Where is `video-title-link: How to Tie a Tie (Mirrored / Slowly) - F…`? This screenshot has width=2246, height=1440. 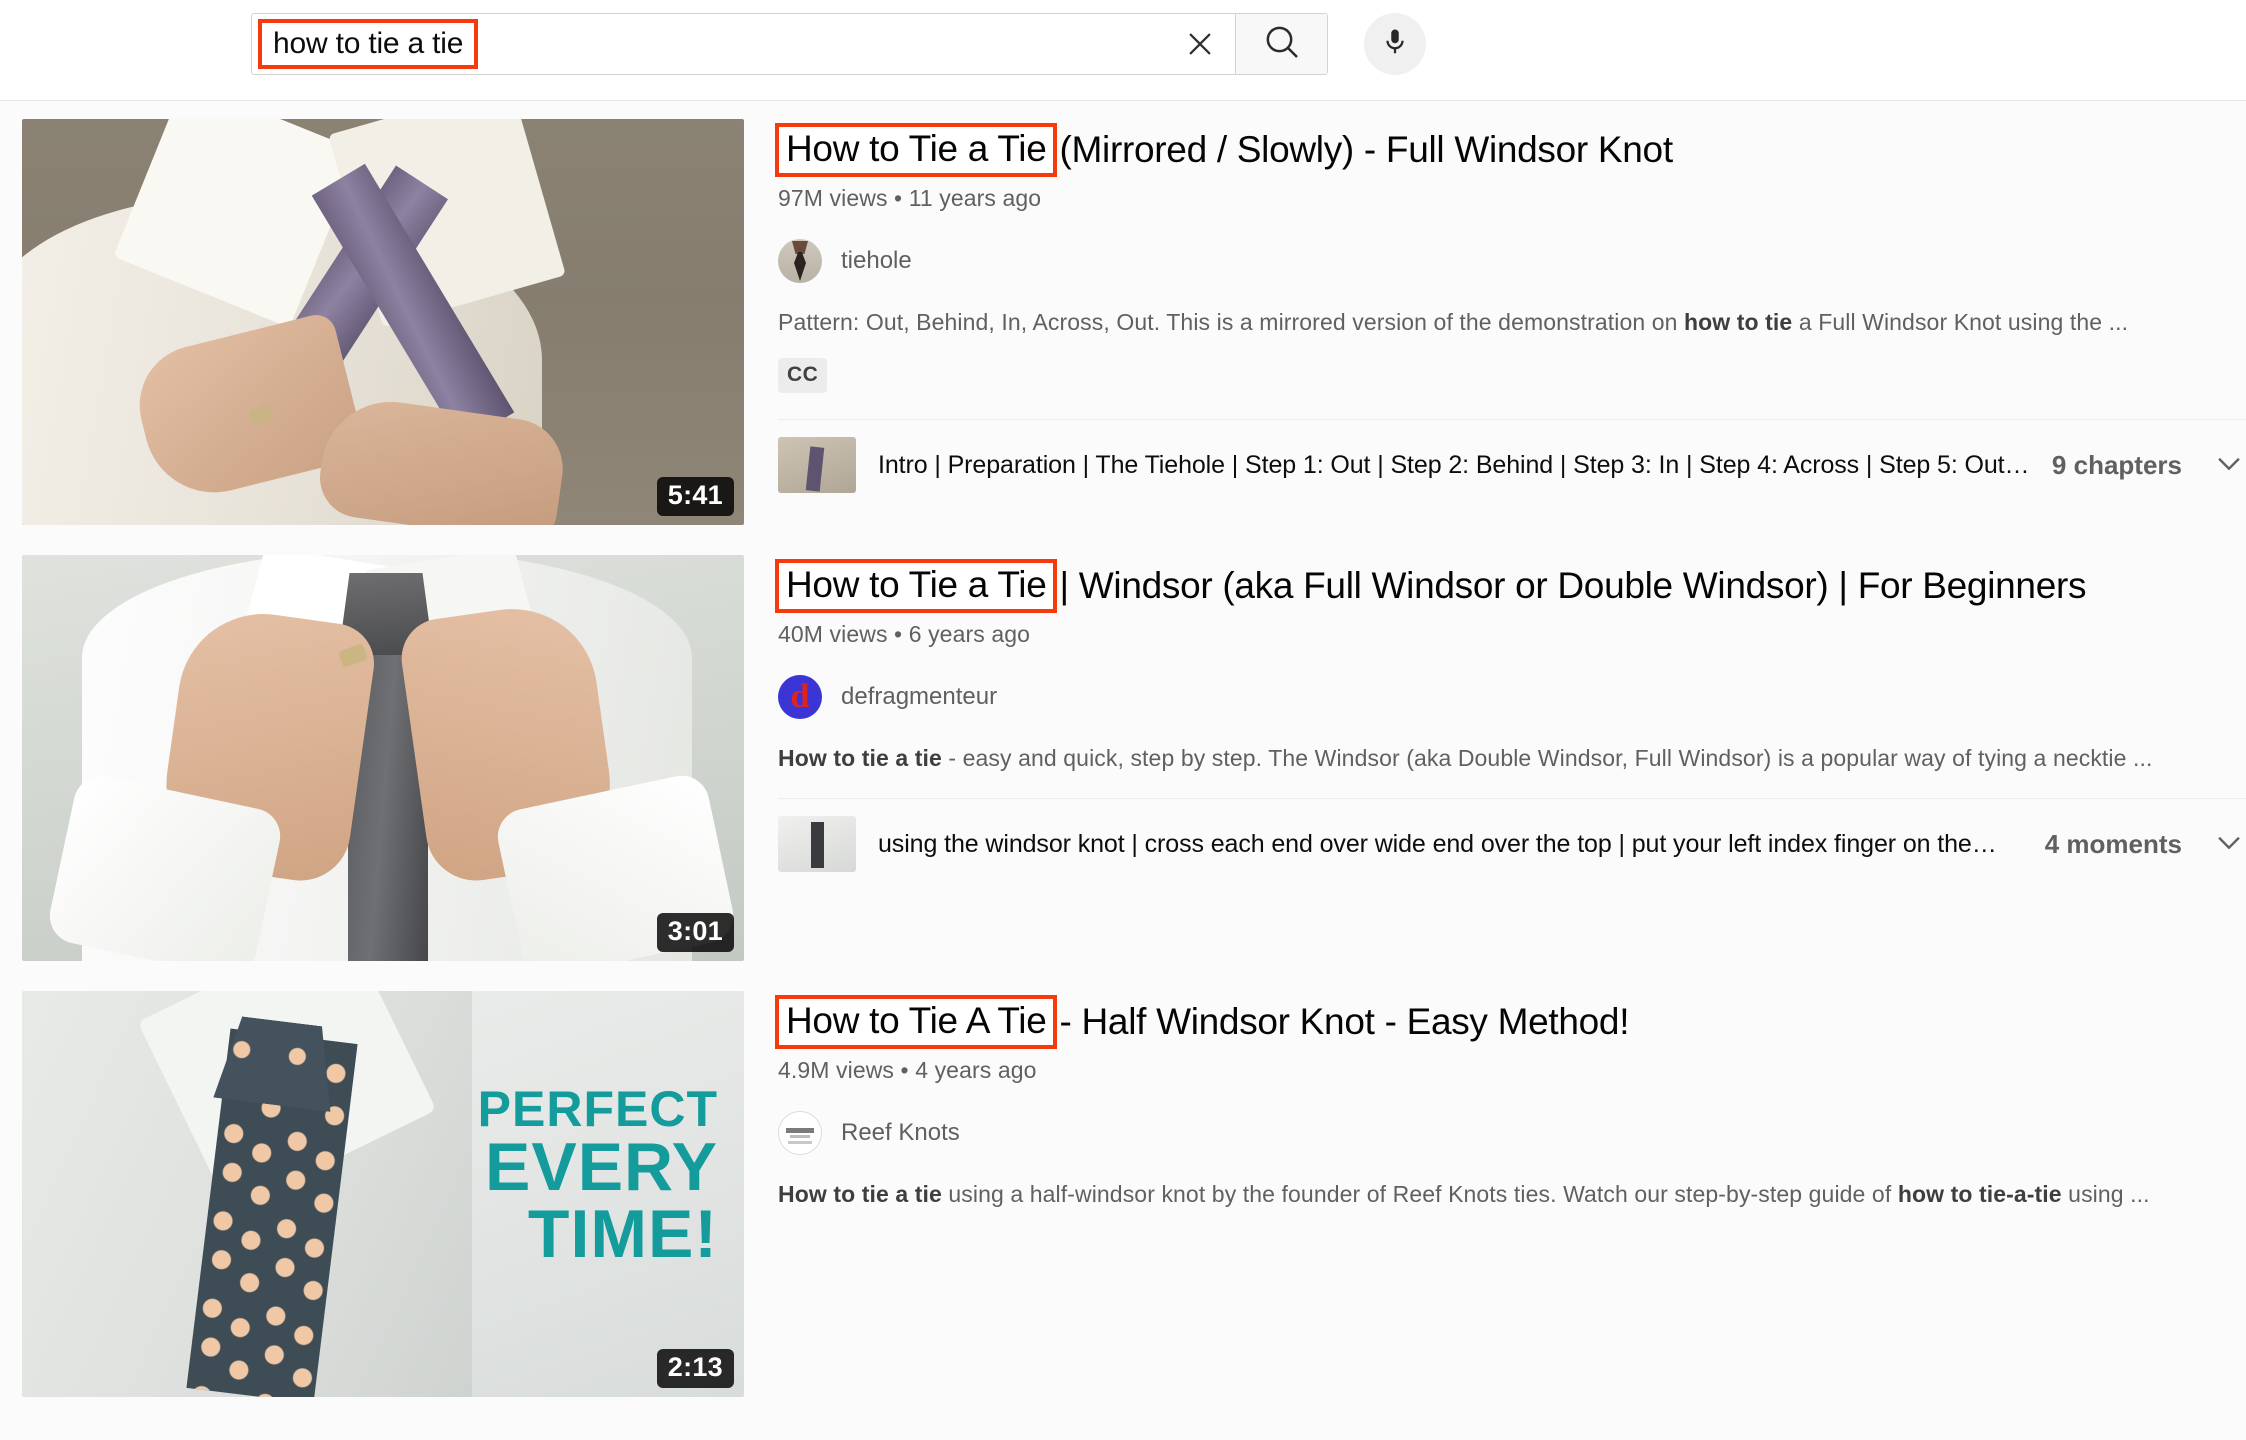
video-title-link: How to Tie a Tie (Mirrored / Slowly) - F… is located at coordinates (1510, 150).